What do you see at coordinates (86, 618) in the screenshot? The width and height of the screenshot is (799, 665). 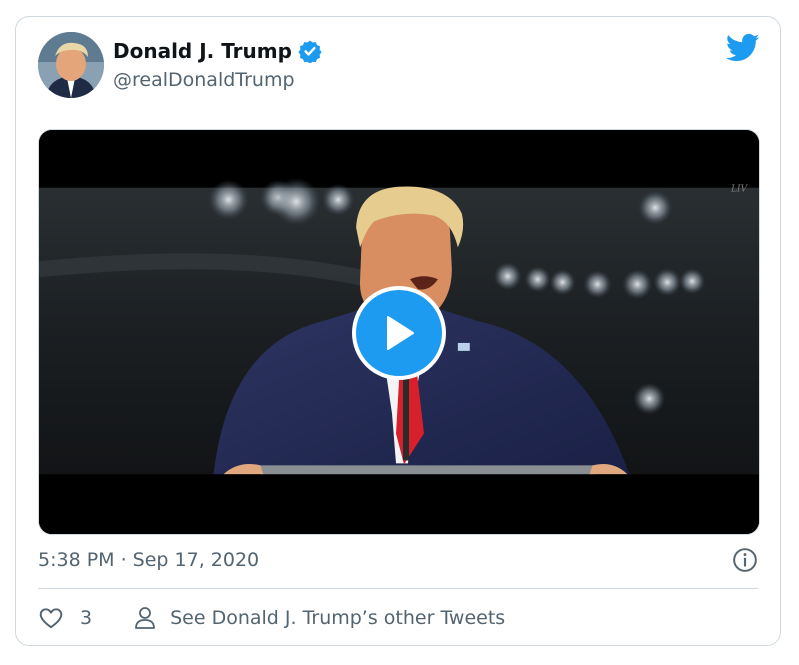 I see `like-count: 3` at bounding box center [86, 618].